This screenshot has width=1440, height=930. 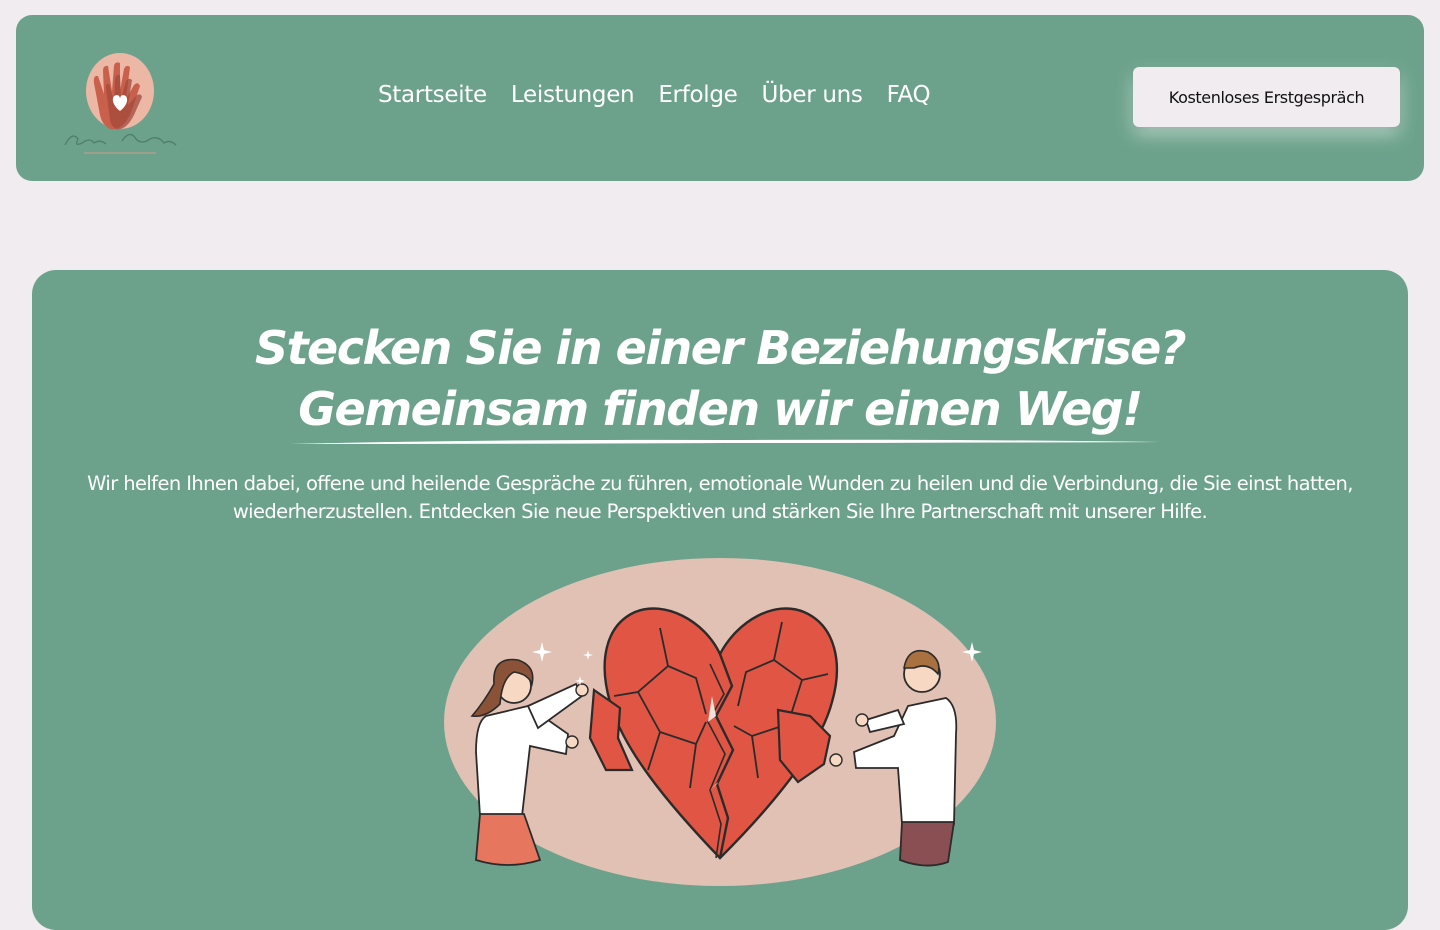 I want to click on nav-faq: FAQ, so click(x=909, y=95).